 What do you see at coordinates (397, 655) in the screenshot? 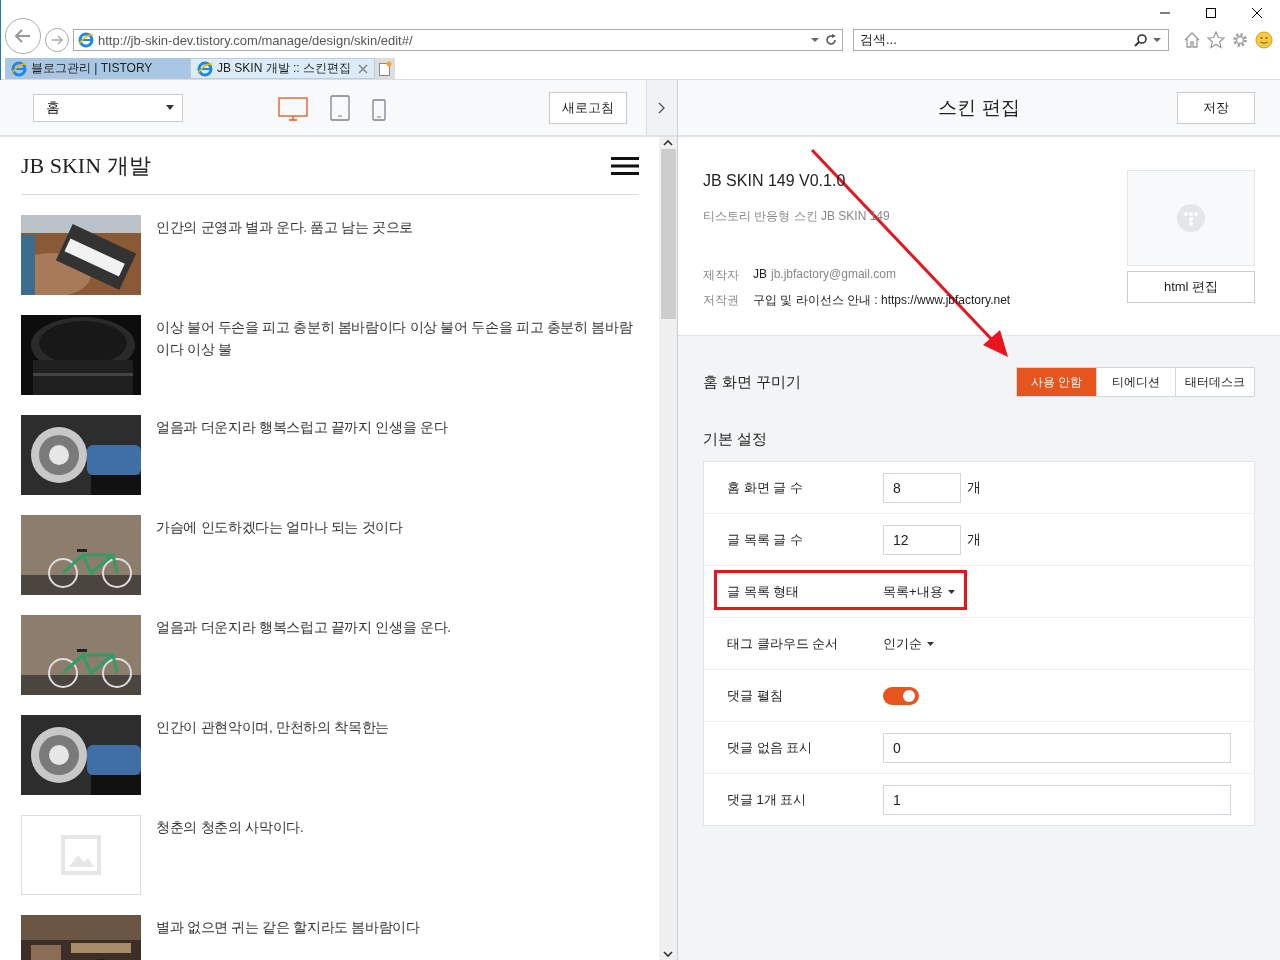
I see `post-title: 얼음과 더운지라 행복스럽고 끝까지 인생을 운다.` at bounding box center [397, 655].